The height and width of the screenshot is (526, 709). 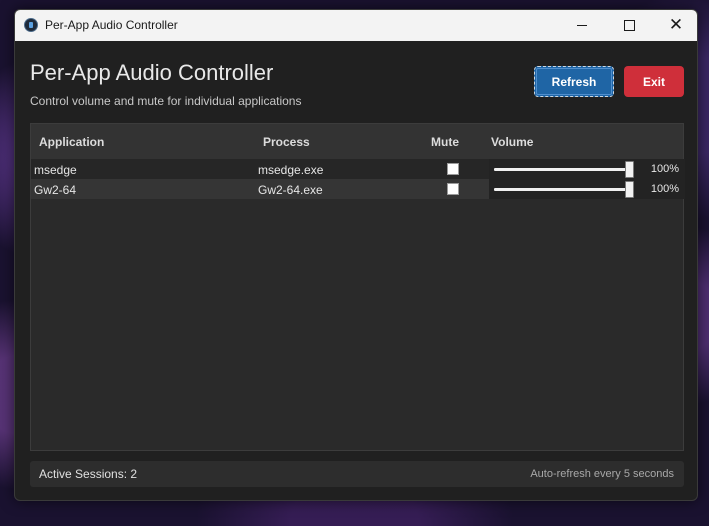 I want to click on close-icon: ✕, so click(x=676, y=25).